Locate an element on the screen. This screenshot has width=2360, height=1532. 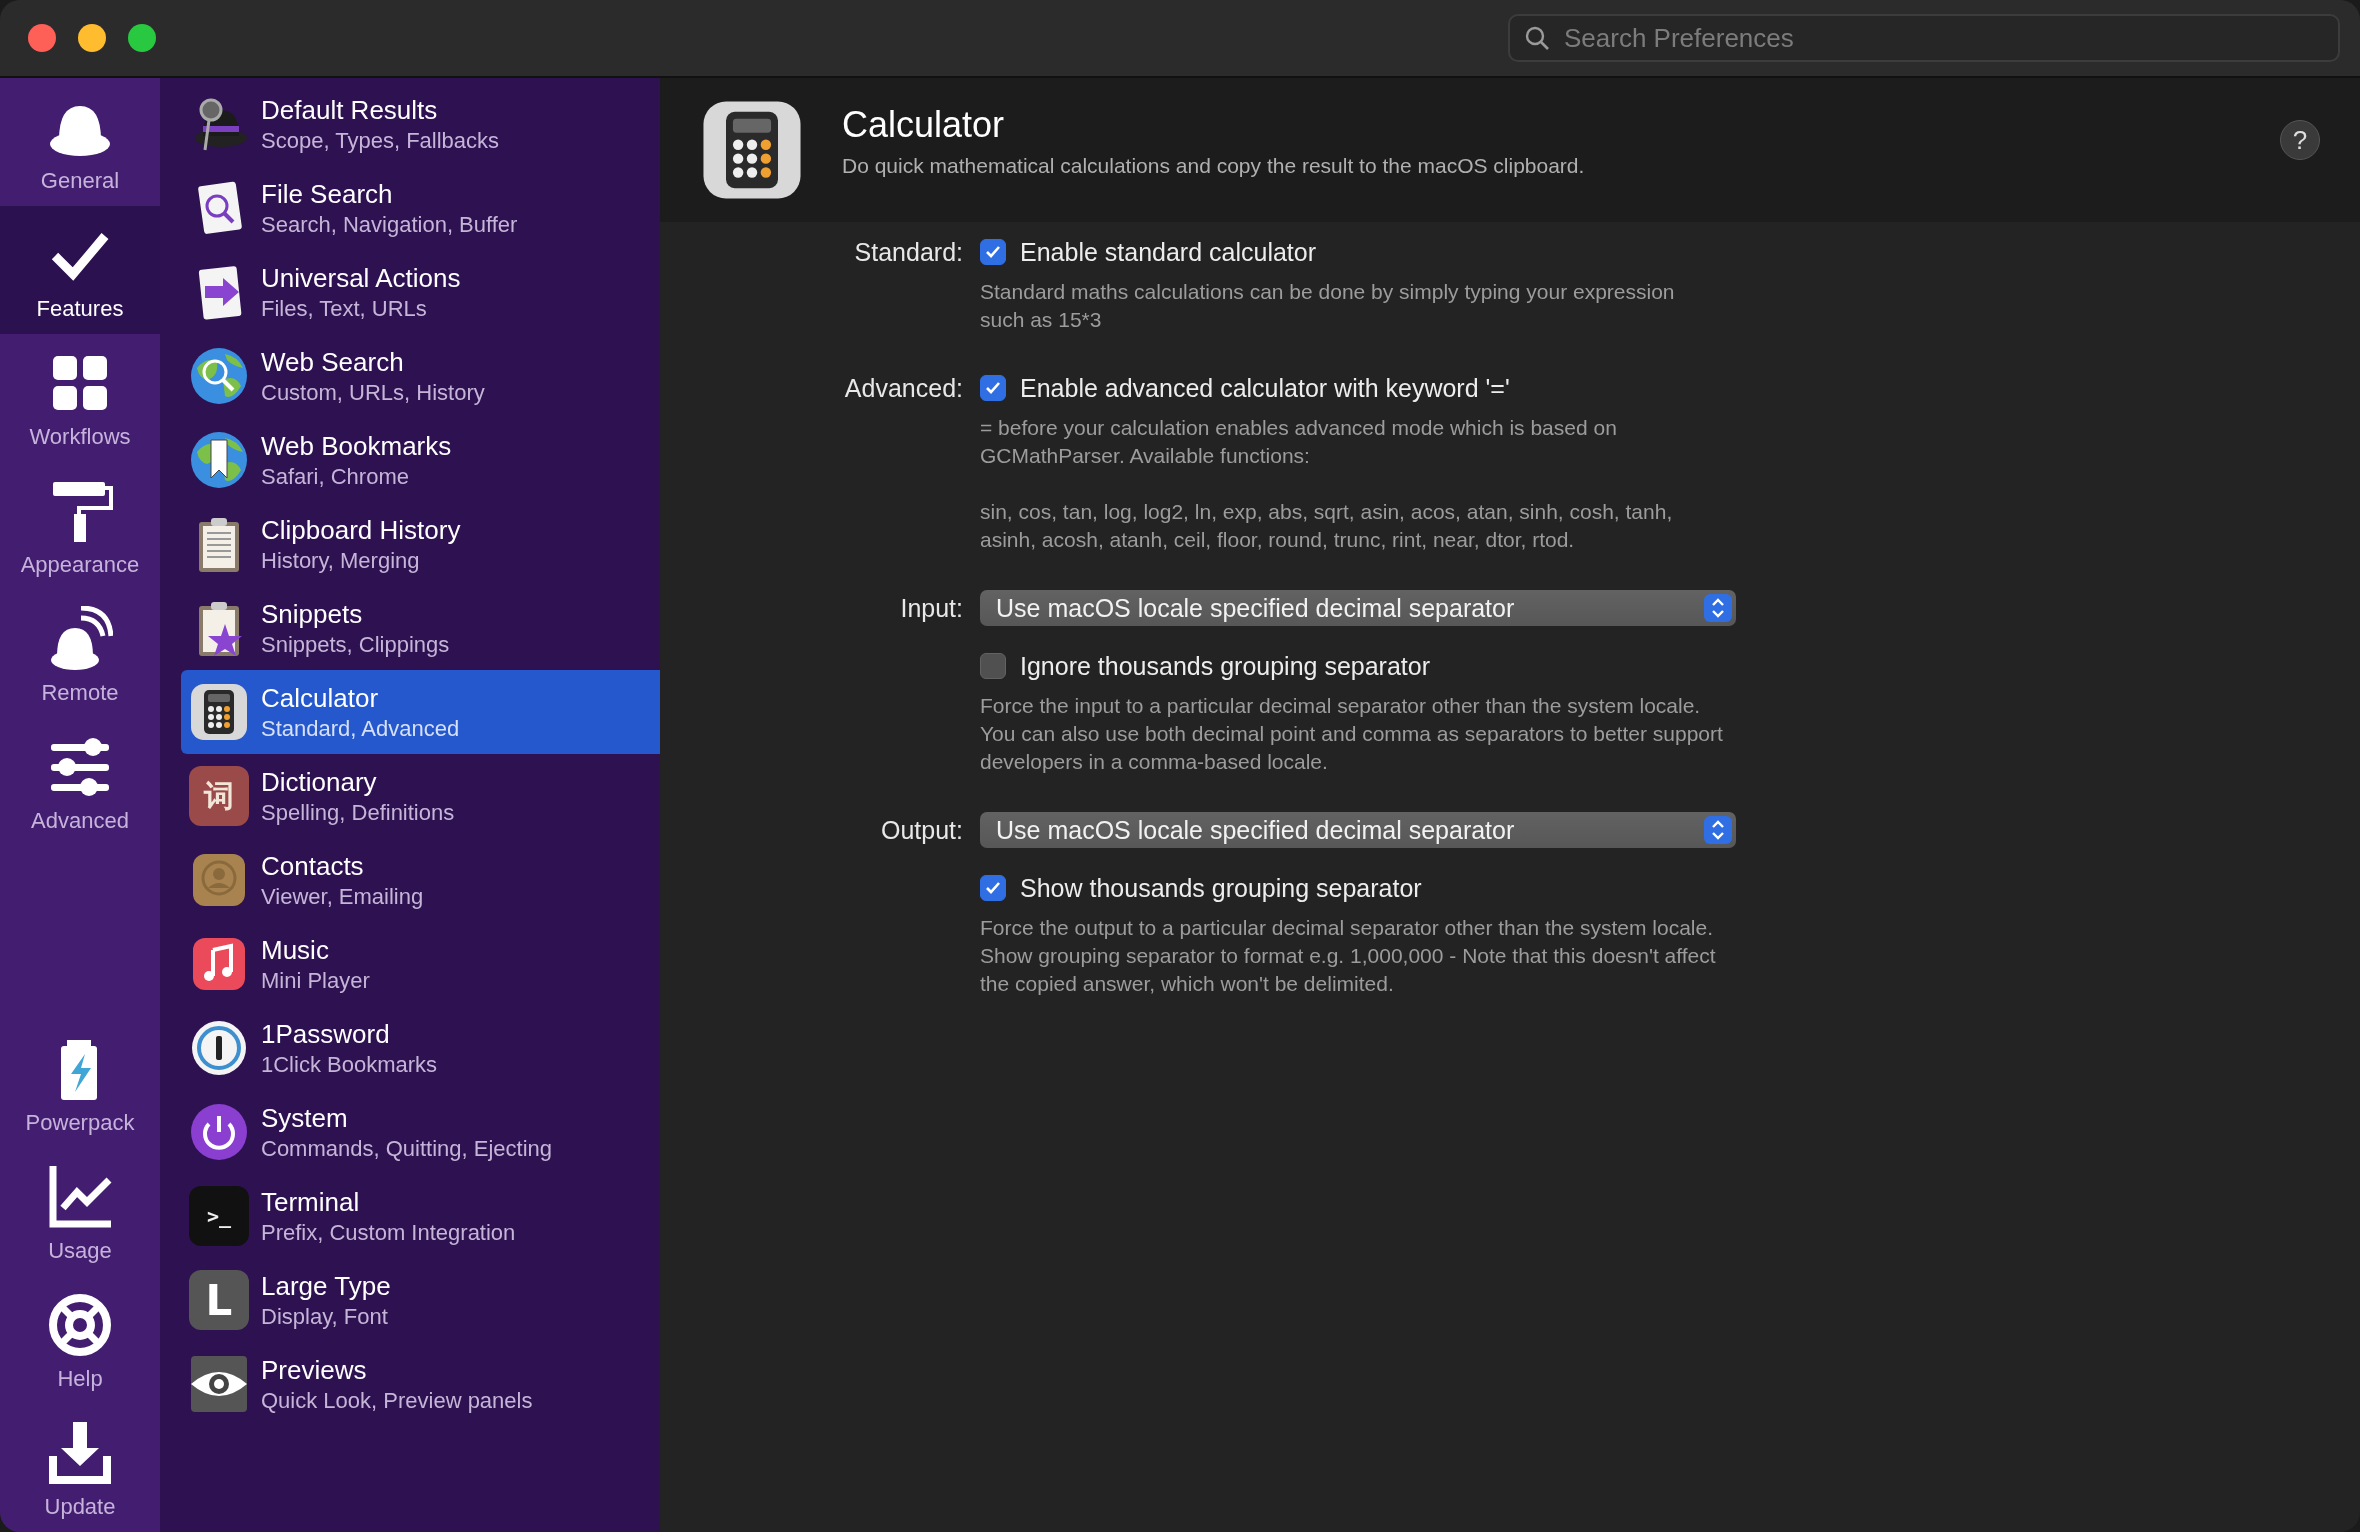
feature-item: Previews Quick Look, Preview panels is located at coordinates (420, 1384).